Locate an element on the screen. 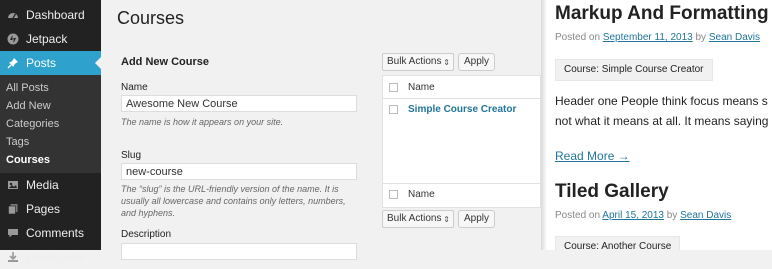 This screenshot has height=269, width=772. table-footer-row: Name is located at coordinates (461, 194).